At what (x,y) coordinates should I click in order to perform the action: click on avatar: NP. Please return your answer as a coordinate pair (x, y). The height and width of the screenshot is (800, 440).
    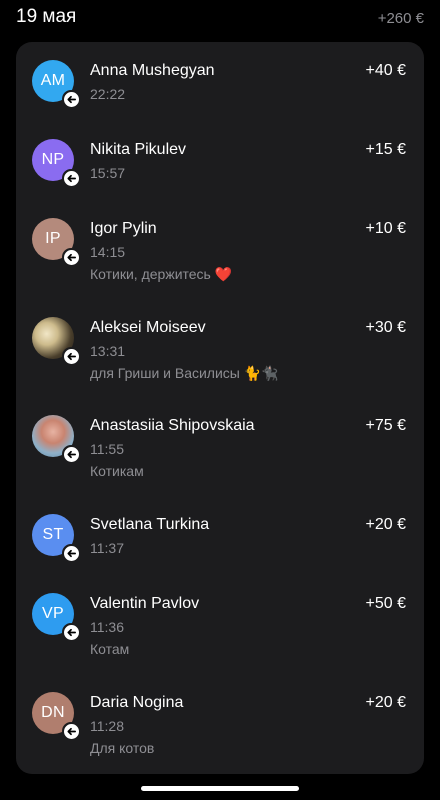
    Looking at the image, I should click on (56, 163).